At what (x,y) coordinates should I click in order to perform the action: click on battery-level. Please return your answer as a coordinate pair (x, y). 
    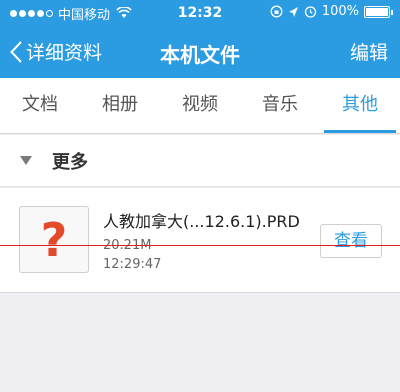
    Looking at the image, I should click on (377, 11).